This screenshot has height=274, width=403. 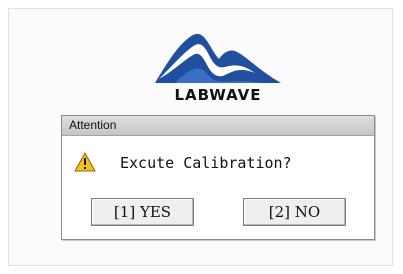 I want to click on mountain-logo-icon, so click(x=218, y=58).